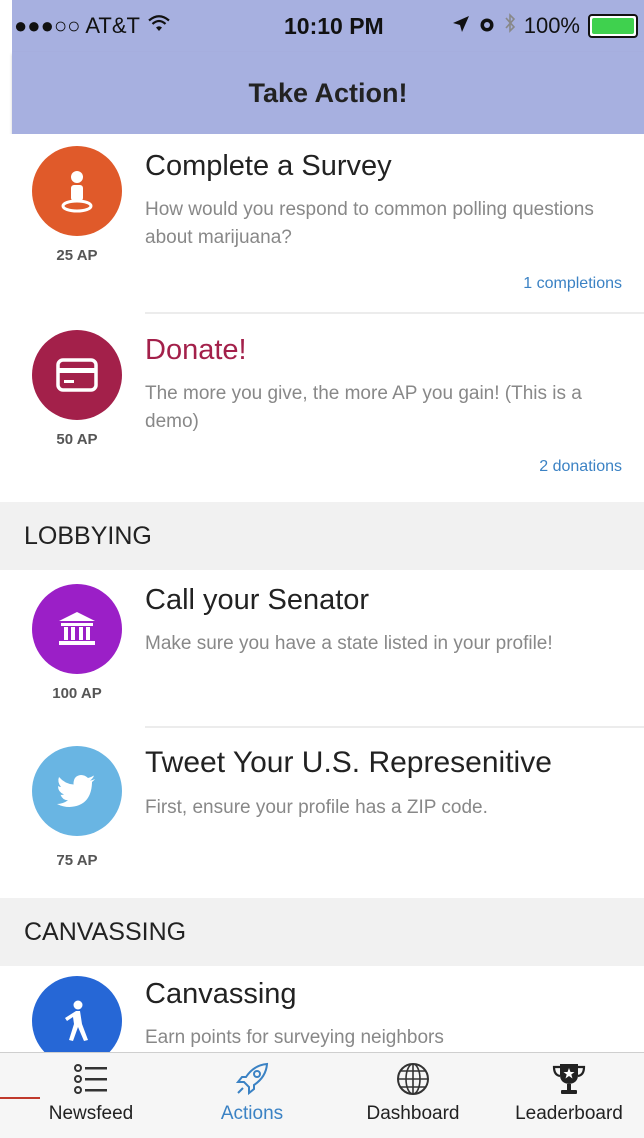 The image size is (644, 1138). What do you see at coordinates (569, 1113) in the screenshot?
I see `tab-label: Leaderboard` at bounding box center [569, 1113].